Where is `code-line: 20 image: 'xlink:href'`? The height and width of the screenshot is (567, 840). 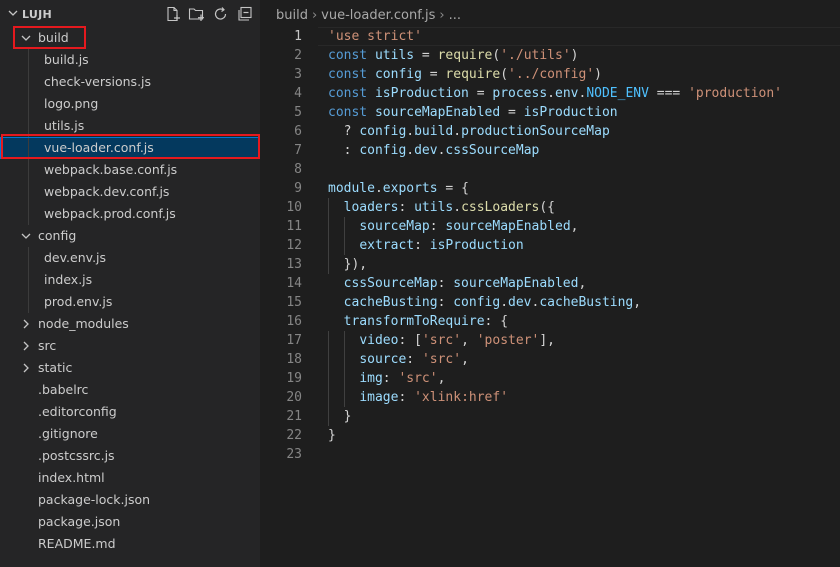
code-line: 20 image: 'xlink:href' is located at coordinates (550, 397).